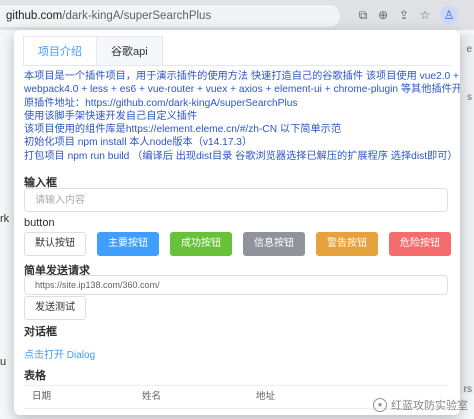 The width and height of the screenshot is (474, 419). Describe the element at coordinates (130, 51) in the screenshot. I see `tab-google-api: 谷歌api` at that location.